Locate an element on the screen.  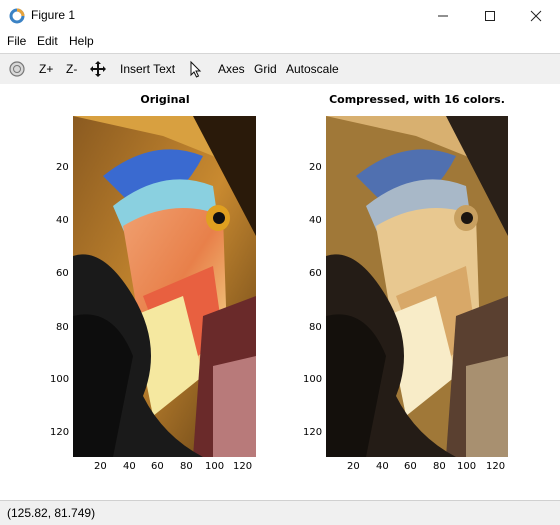
menu-edit: Edit is located at coordinates (47, 41).